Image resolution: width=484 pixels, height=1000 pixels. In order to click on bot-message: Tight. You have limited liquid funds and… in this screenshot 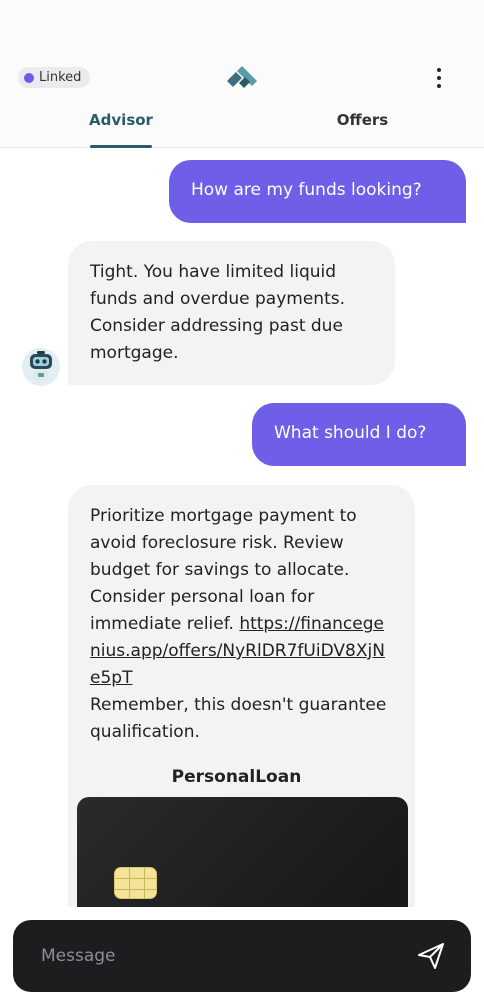, I will do `click(231, 313)`.